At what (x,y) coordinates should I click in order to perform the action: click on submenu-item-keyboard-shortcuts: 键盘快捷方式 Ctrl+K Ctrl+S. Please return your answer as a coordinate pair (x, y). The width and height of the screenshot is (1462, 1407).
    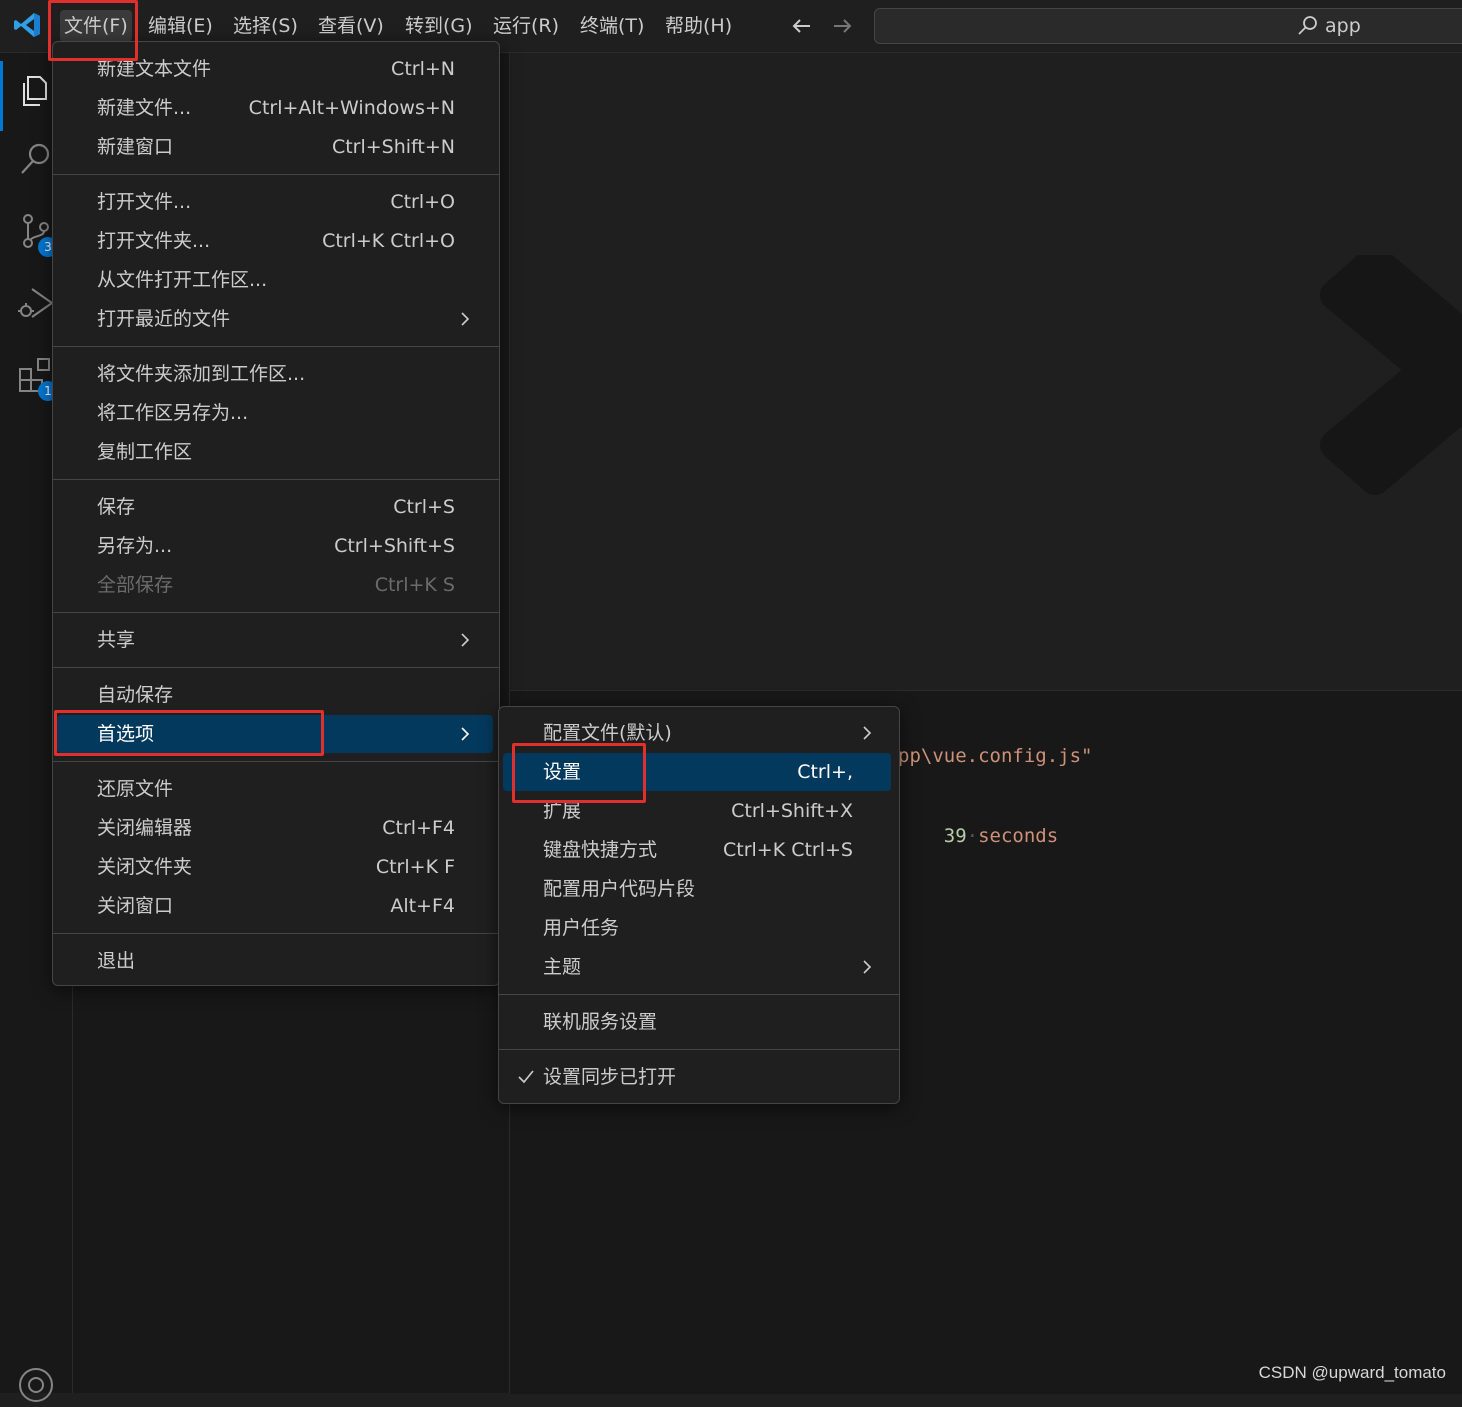
    Looking at the image, I should click on (699, 850).